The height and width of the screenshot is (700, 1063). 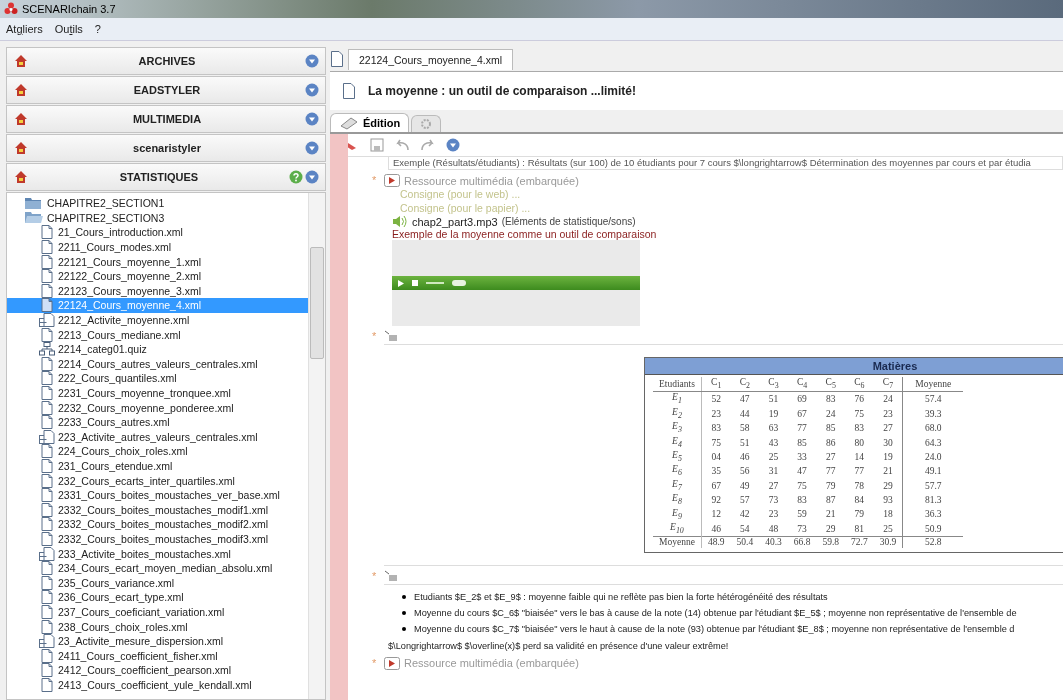 I want to click on tree-item: 236_Cours_ecart_type.xml, so click(x=157, y=597).